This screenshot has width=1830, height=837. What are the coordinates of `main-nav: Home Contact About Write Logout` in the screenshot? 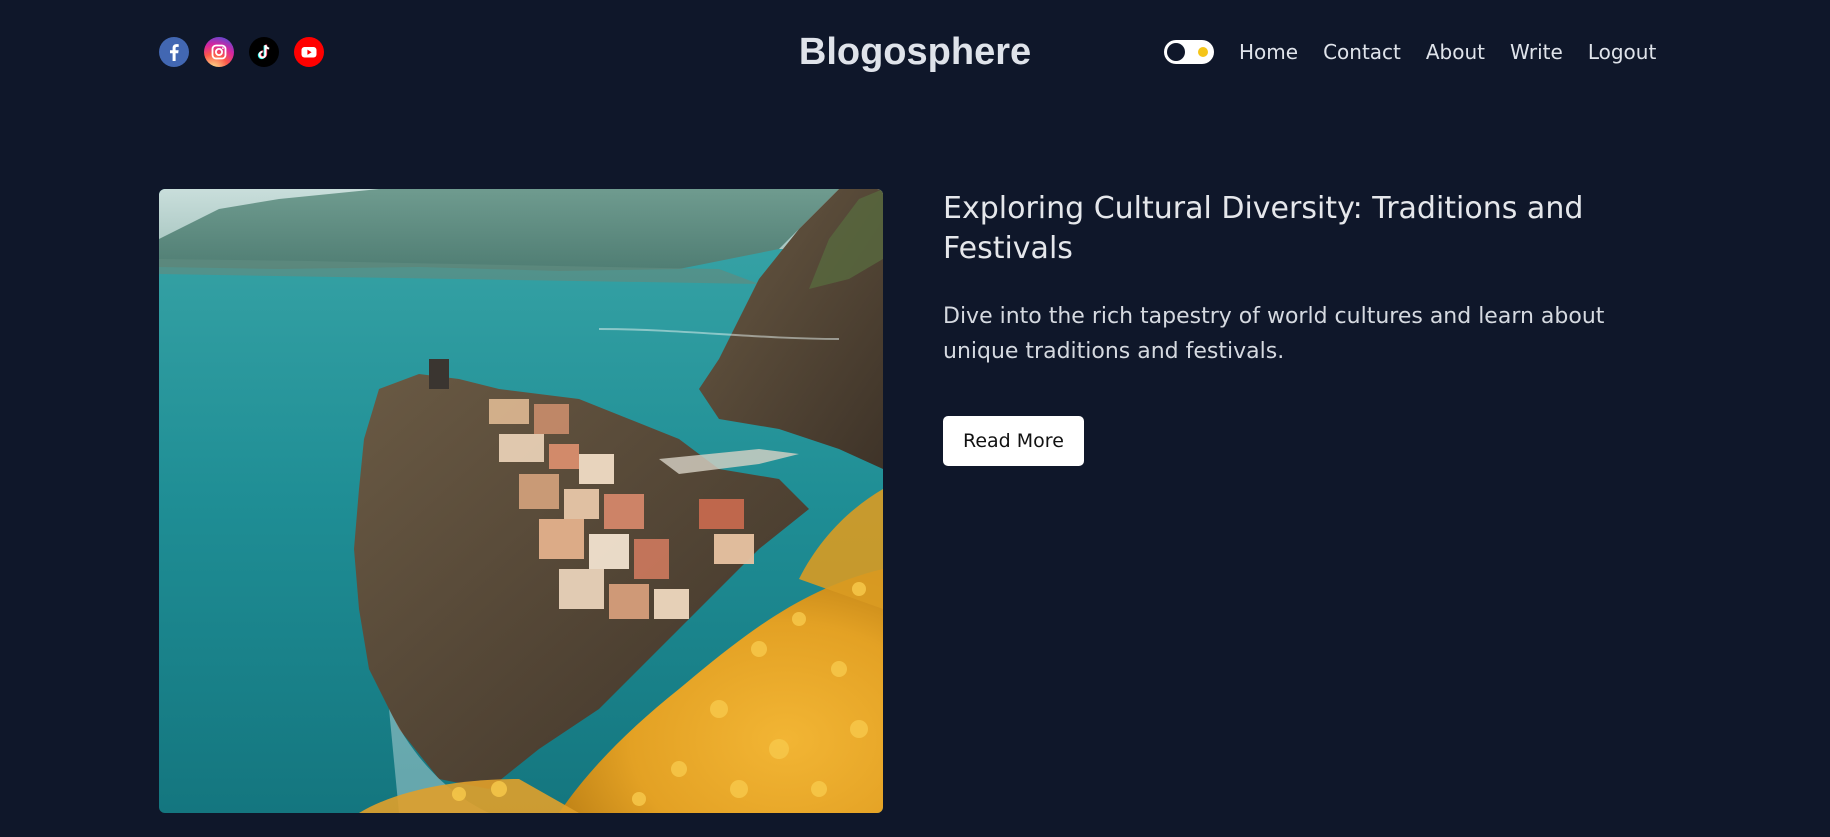 It's located at (1410, 52).